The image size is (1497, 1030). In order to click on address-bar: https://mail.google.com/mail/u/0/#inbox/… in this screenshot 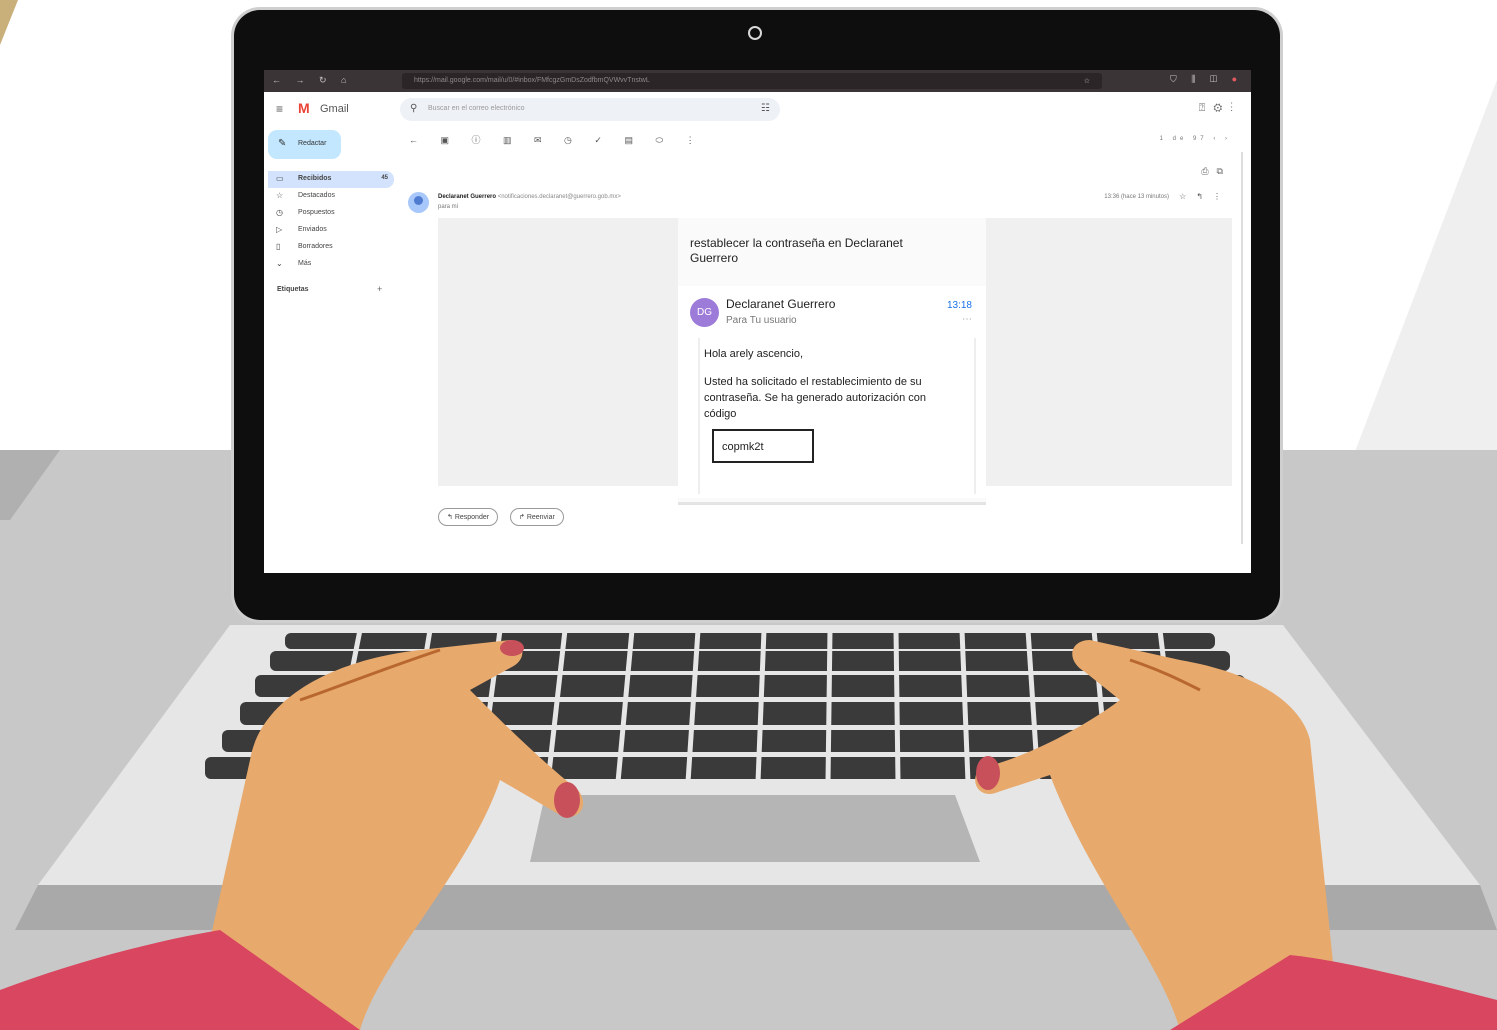, I will do `click(752, 81)`.